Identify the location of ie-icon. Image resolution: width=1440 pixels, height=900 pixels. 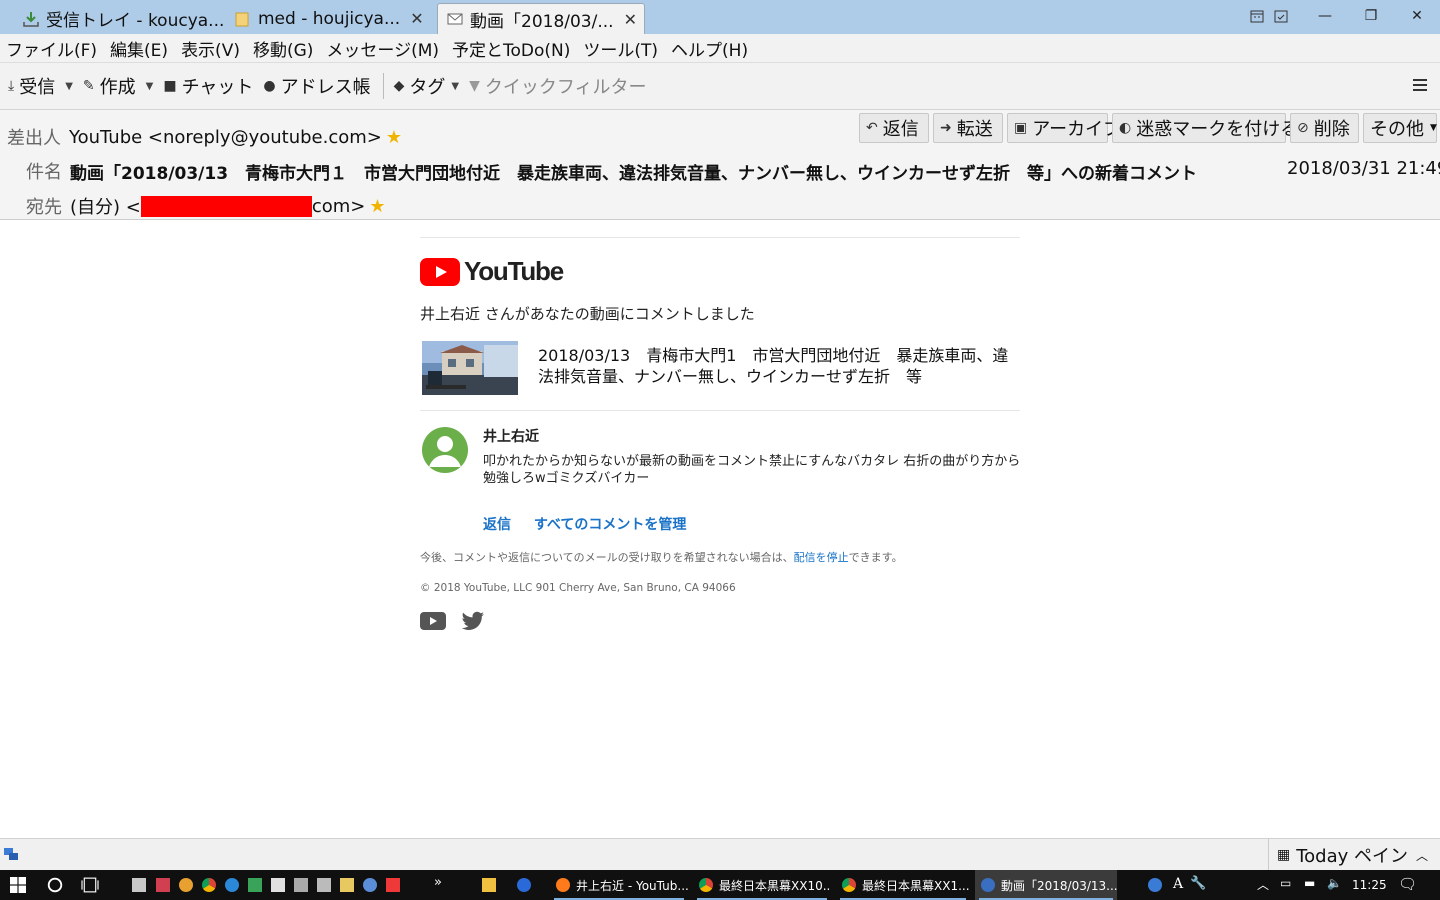
(232, 885).